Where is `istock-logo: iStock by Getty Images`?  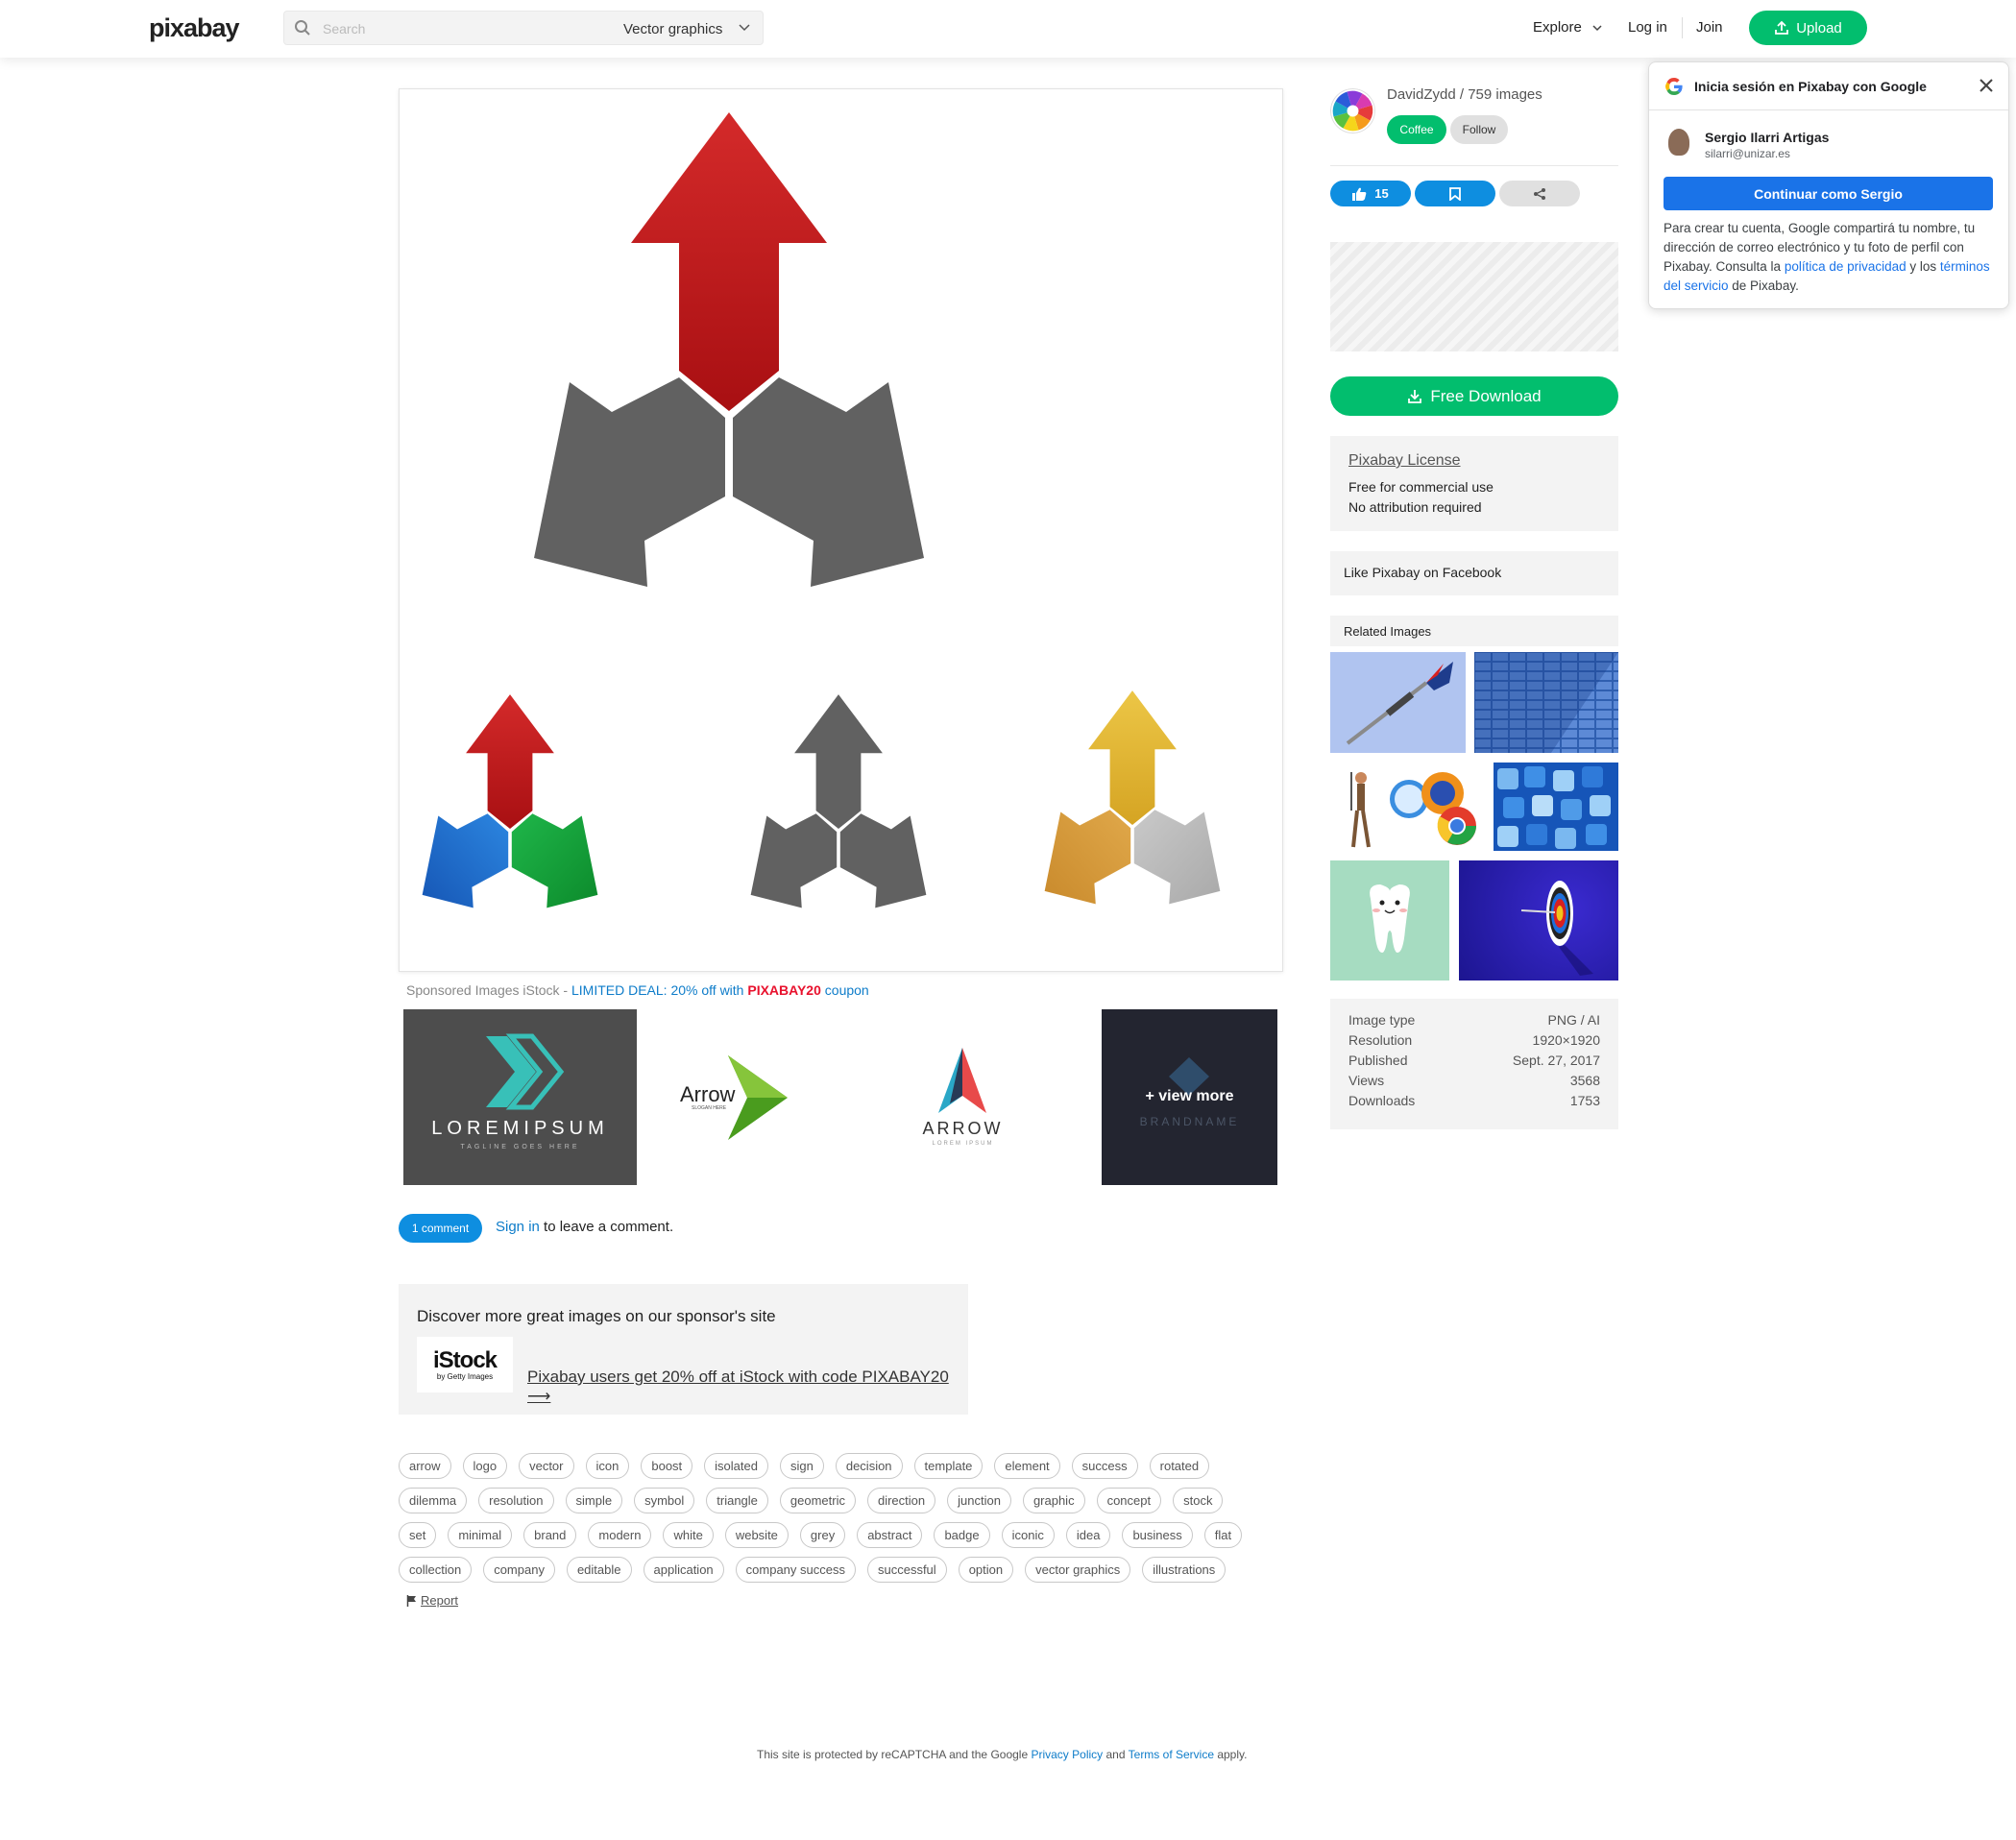
istock-logo: iStock by Getty Images is located at coordinates (465, 1364).